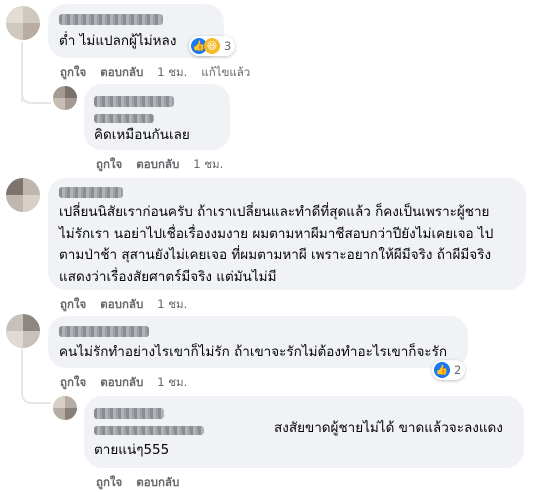 The width and height of the screenshot is (548, 492). I want to click on comment-actions: ถูกใจ ตอบกลับ 1 ชม. แก้ไขแล้ว, so click(162, 73).